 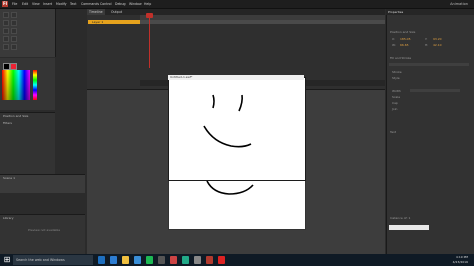 I want to click on preview-drawing, so click(x=227, y=121).